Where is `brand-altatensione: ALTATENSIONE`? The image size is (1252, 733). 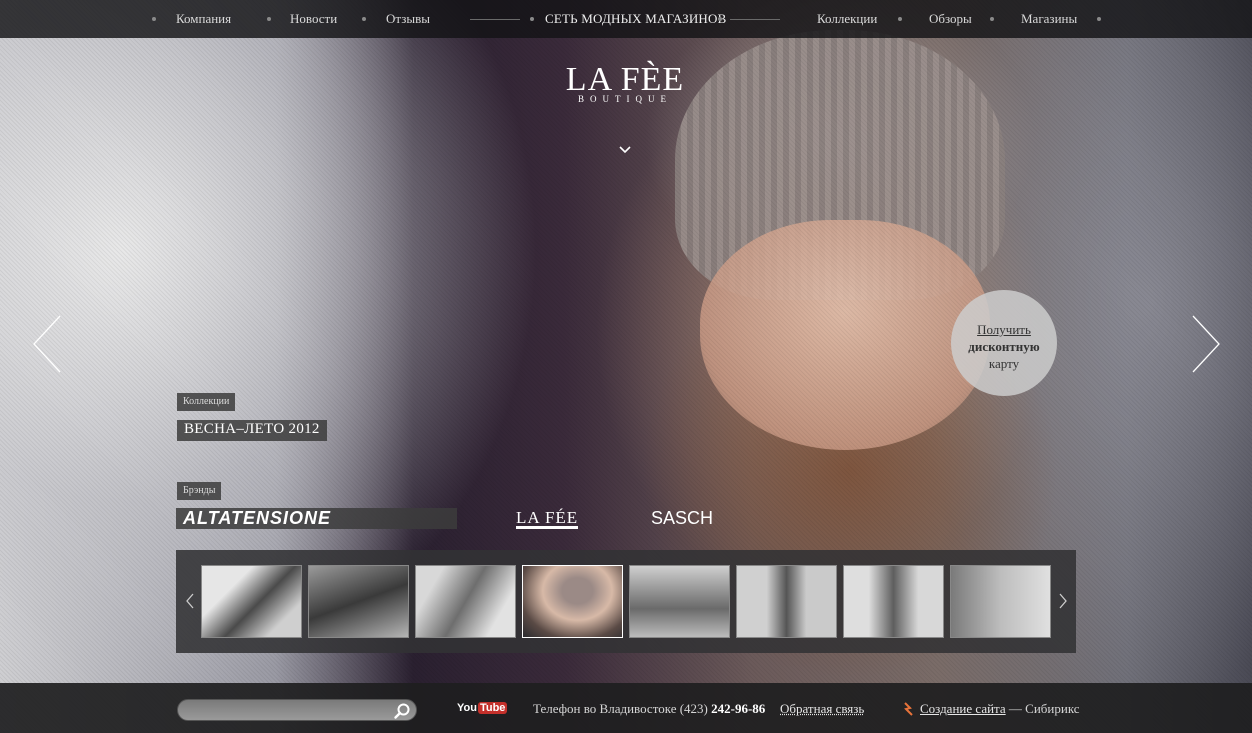 brand-altatensione: ALTATENSIONE is located at coordinates (316, 518).